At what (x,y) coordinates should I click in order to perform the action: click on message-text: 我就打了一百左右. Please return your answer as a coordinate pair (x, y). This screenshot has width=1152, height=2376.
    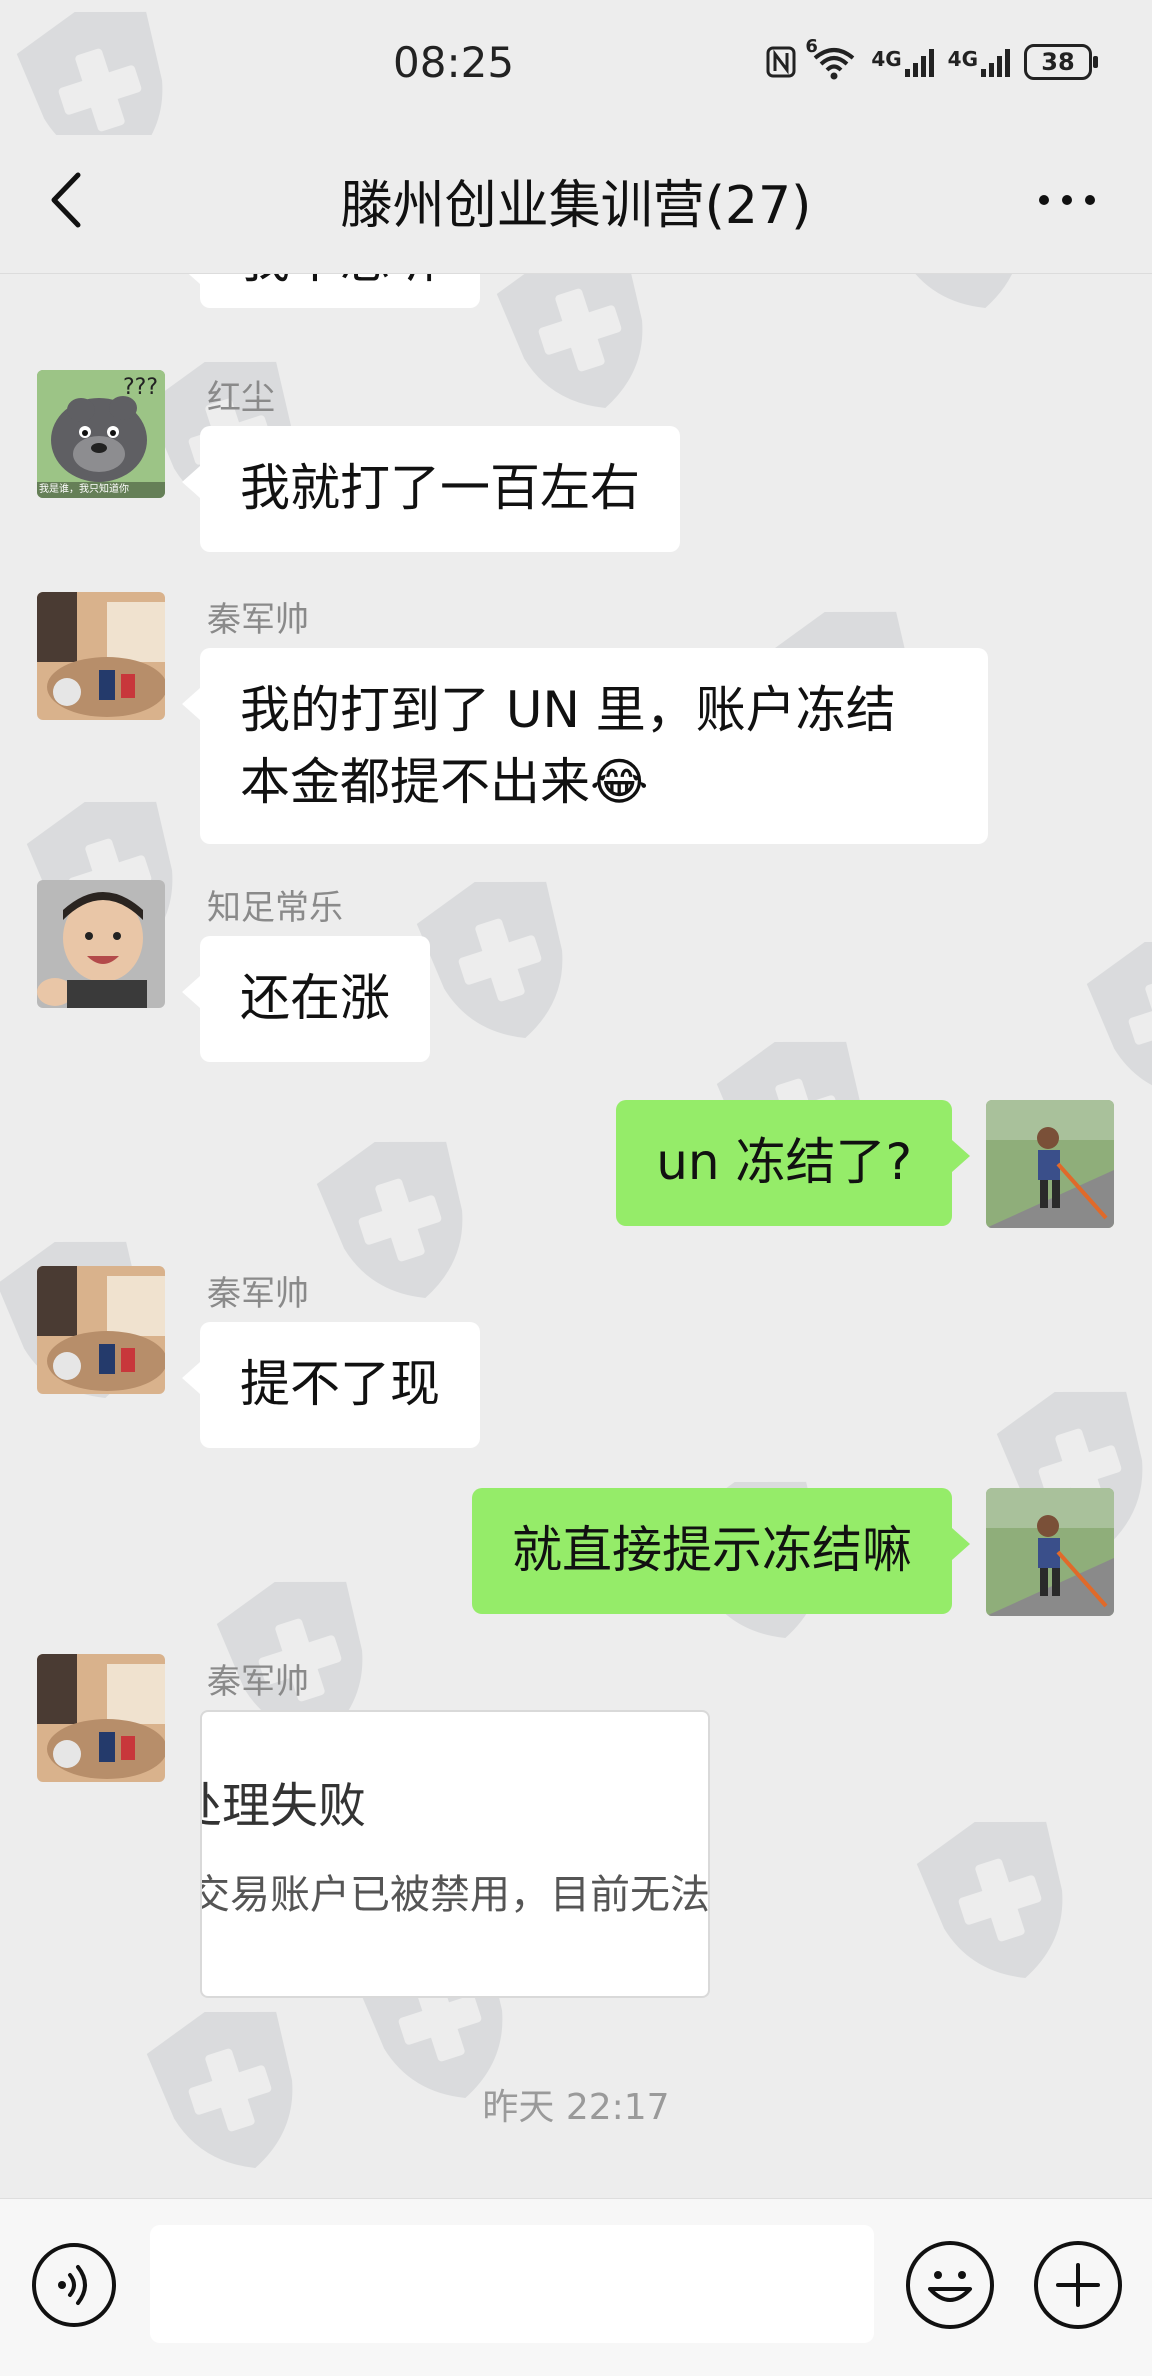
    Looking at the image, I should click on (440, 488).